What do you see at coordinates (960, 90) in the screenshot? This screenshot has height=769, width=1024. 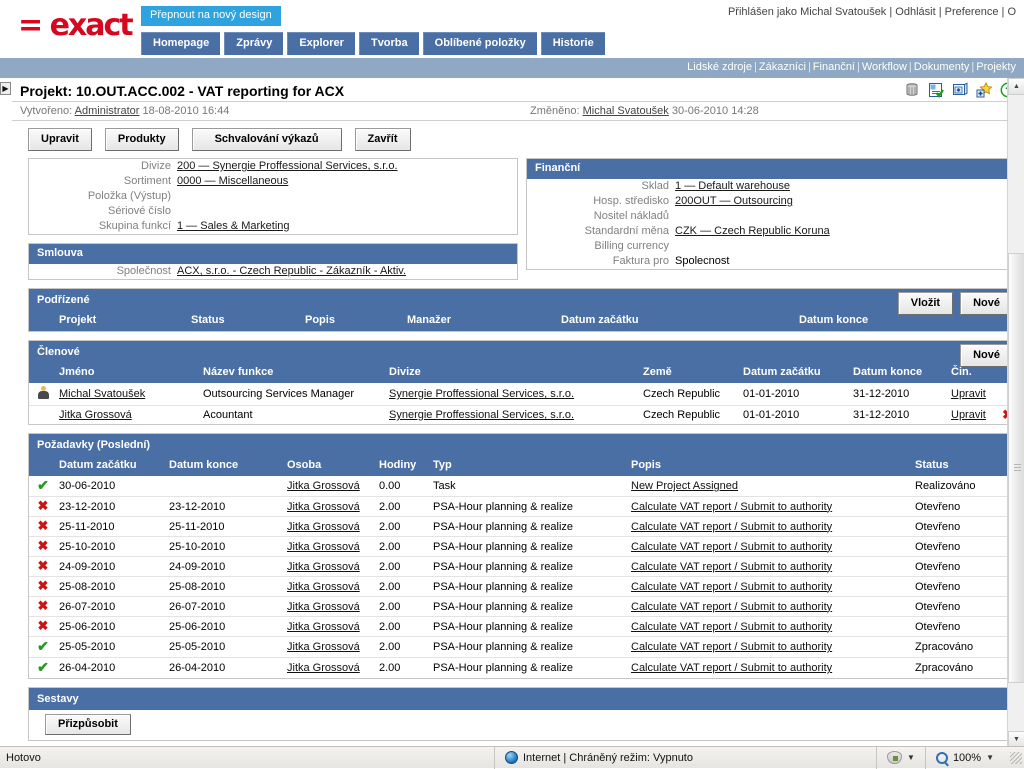 I see `add-to-screen-icon` at bounding box center [960, 90].